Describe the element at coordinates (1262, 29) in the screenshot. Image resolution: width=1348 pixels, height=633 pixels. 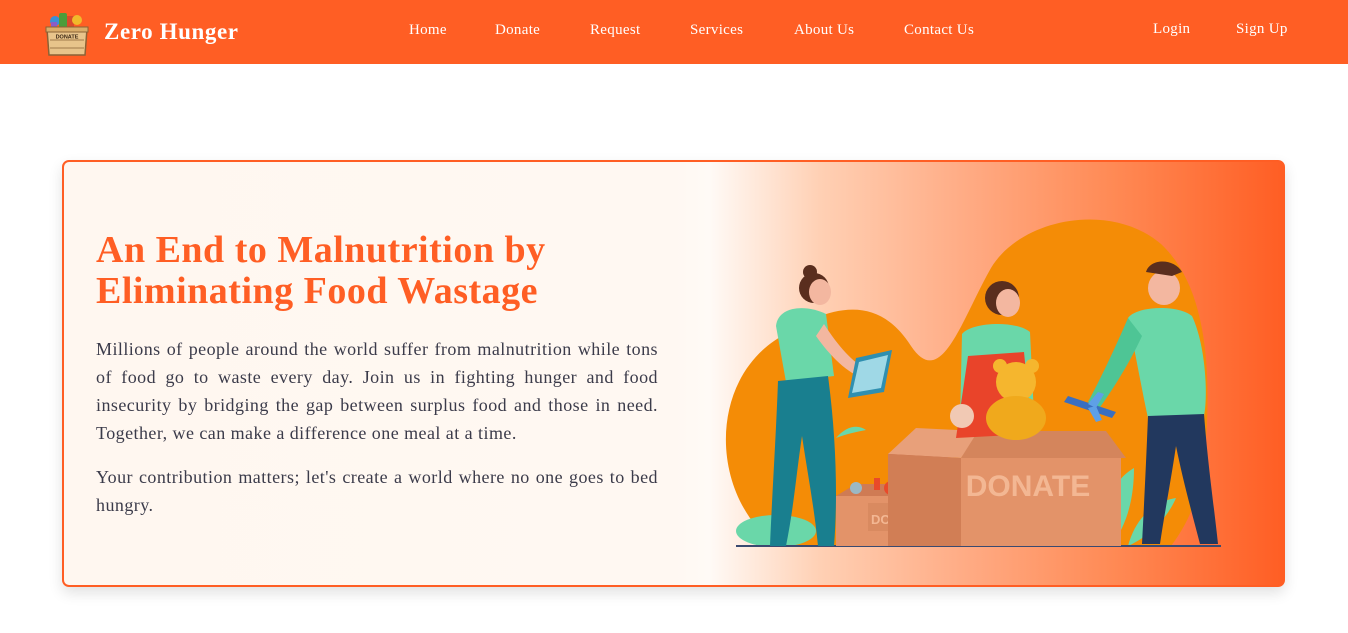
I see `signup-link: Sign Up` at that location.